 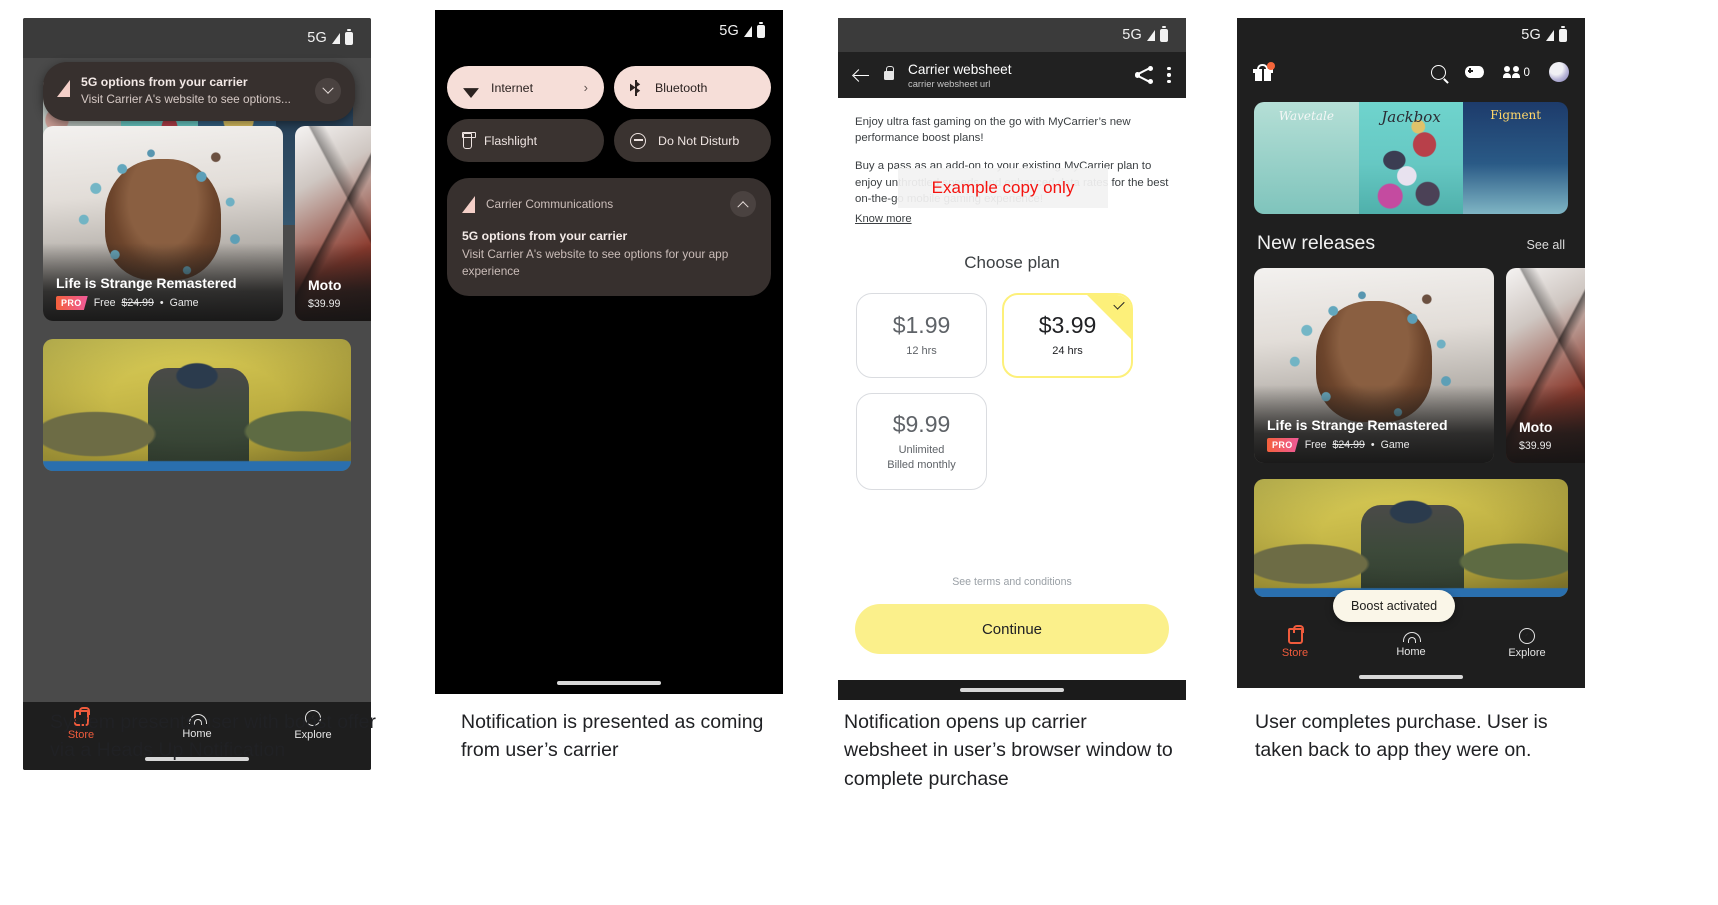 I want to click on plan-option-3: $9.99 Unlimited Billed monthly, so click(x=921, y=441).